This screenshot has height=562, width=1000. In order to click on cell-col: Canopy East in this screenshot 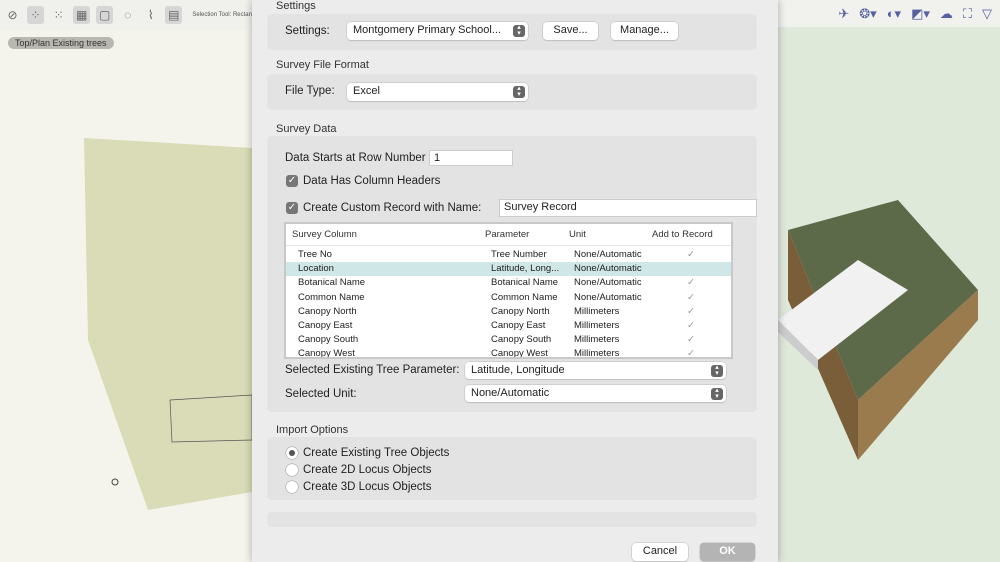, I will do `click(325, 325)`.